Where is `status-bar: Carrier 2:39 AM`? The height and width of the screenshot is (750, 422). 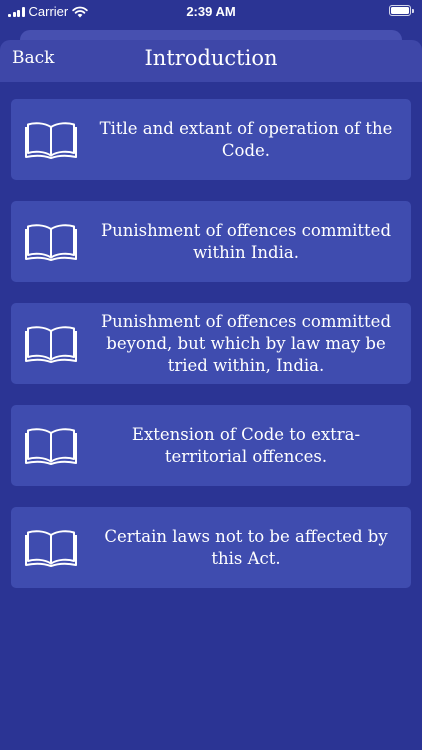
status-bar: Carrier 2:39 AM is located at coordinates (211, 12).